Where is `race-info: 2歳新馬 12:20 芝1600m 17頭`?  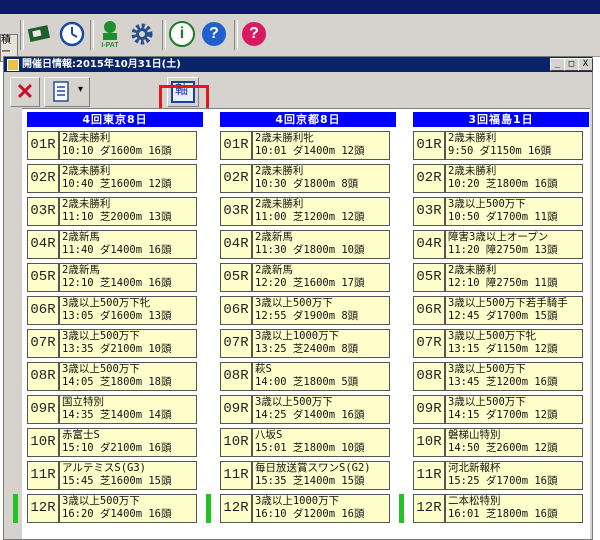 race-info: 2歳新馬 12:20 芝1600m 17頭 is located at coordinates (321, 277).